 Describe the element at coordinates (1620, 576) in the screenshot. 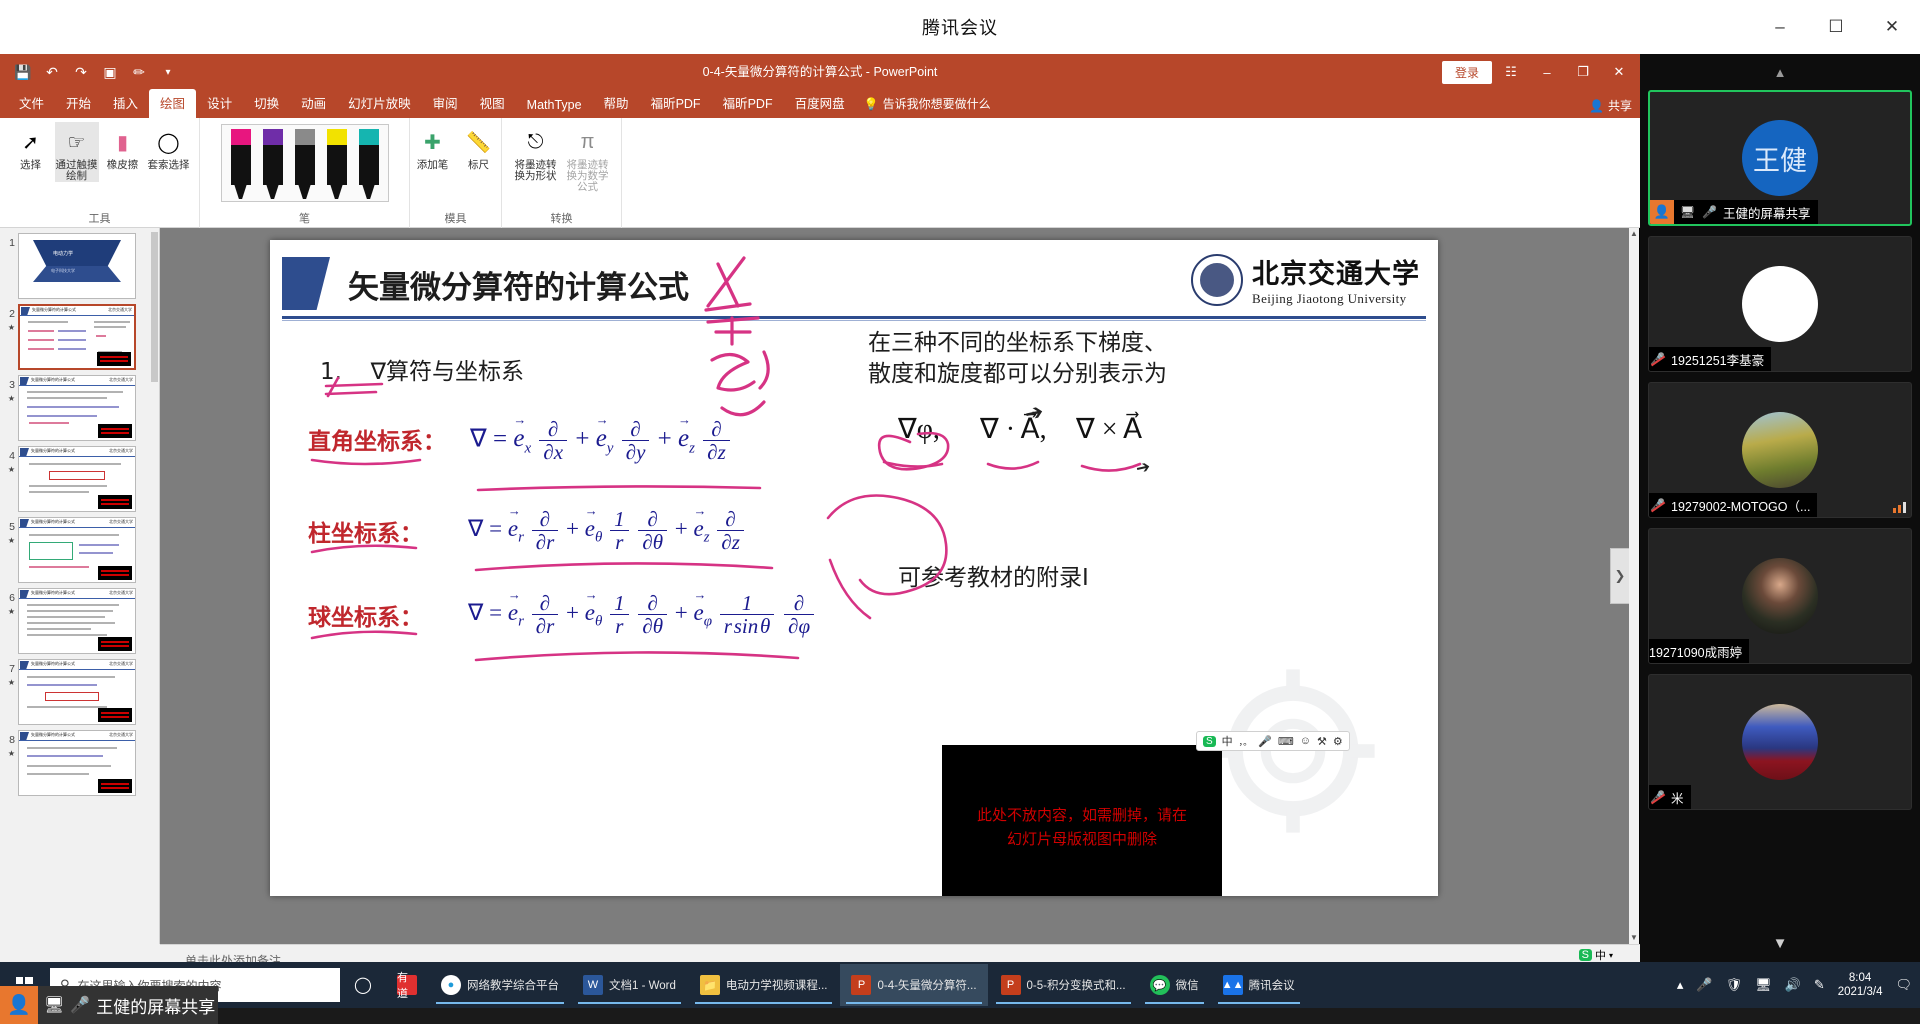

I see `next-slide-button: ❯` at that location.